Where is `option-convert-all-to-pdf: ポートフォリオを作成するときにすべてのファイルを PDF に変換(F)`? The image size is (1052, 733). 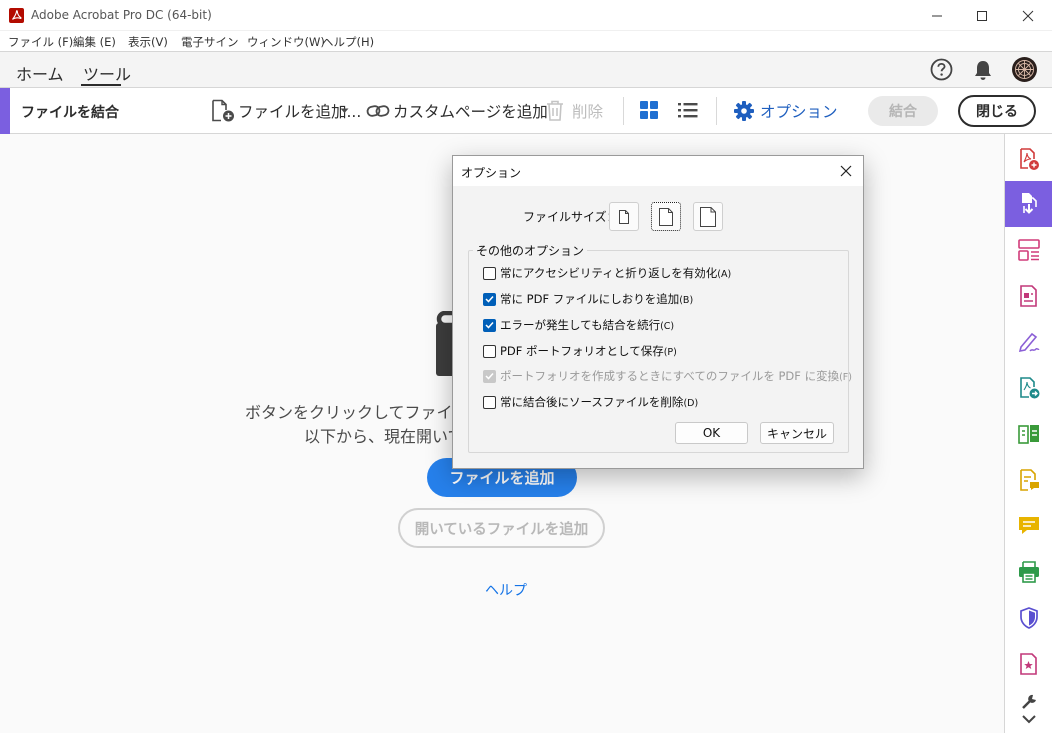
option-convert-all-to-pdf: ポートフォリオを作成するときにすべてのファイルを PDF に変換(F) is located at coordinates (667, 376).